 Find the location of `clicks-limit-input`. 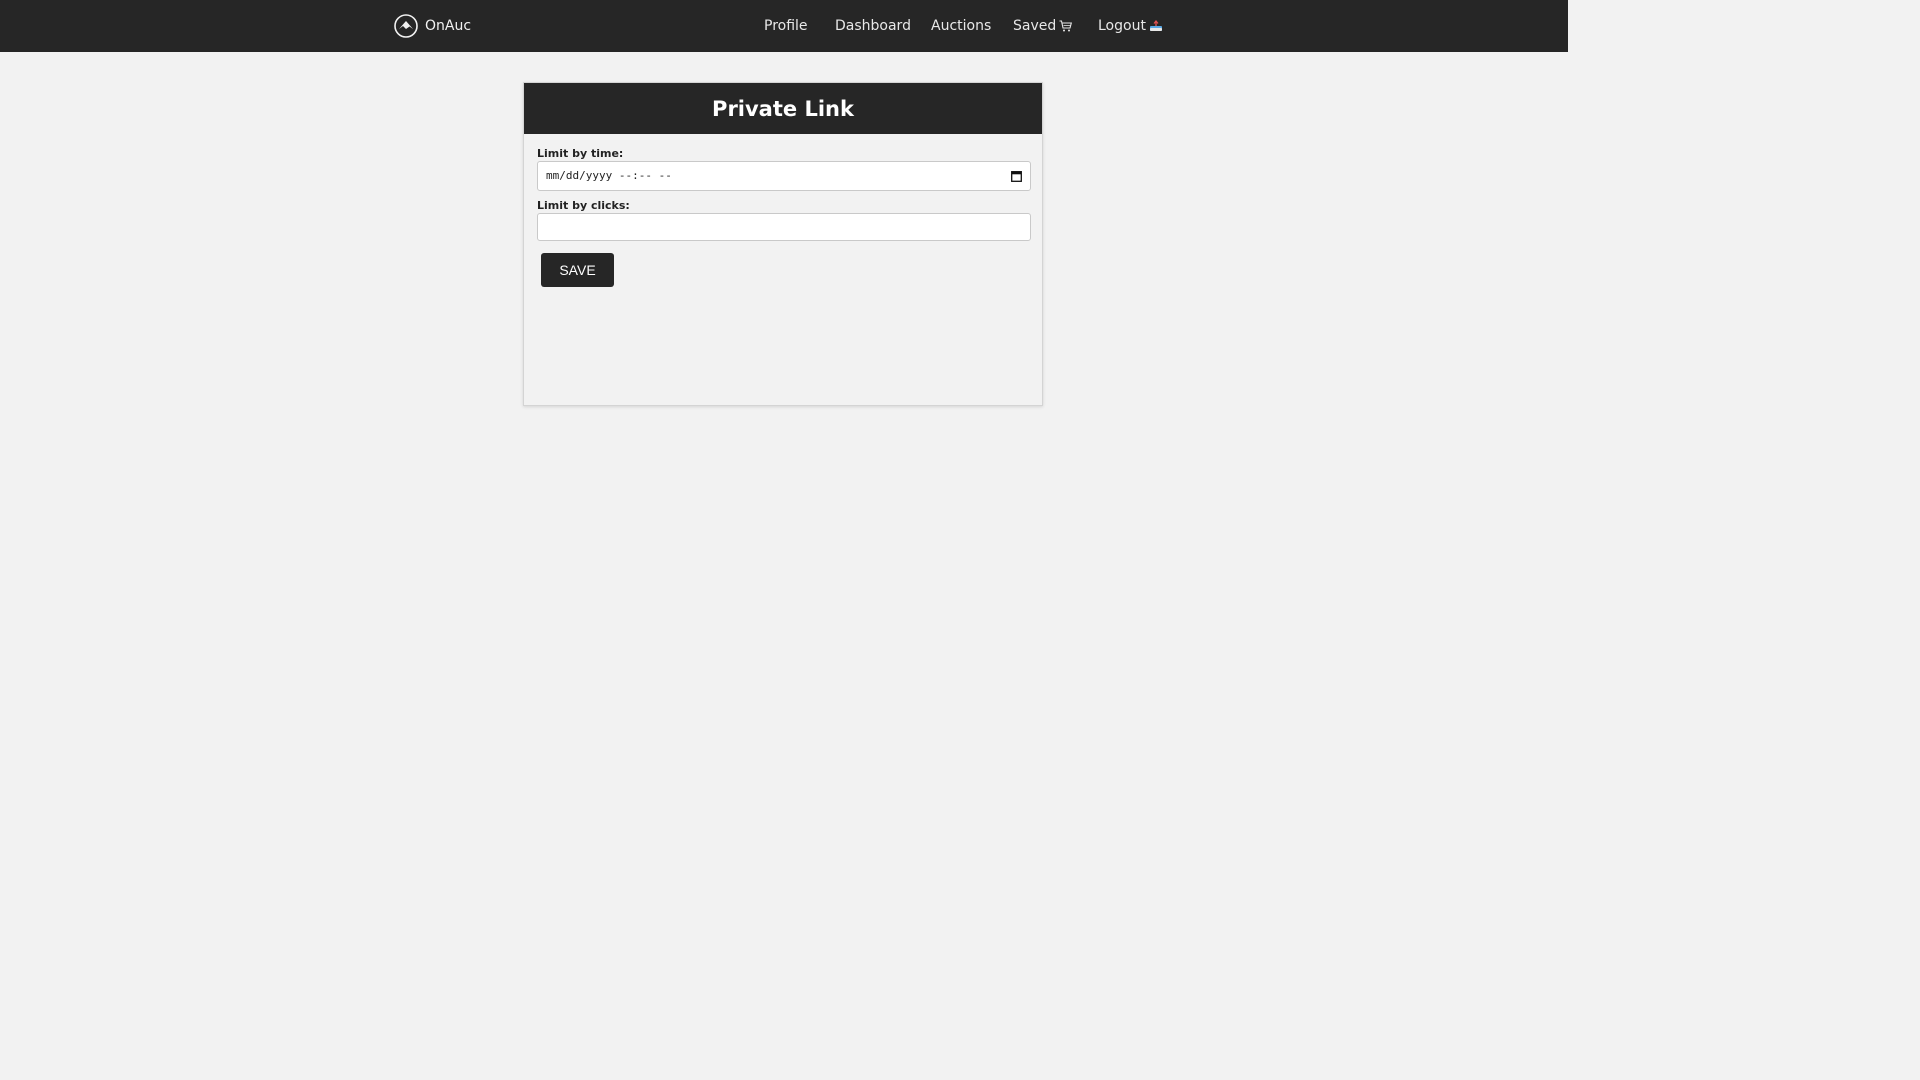

clicks-limit-input is located at coordinates (784, 227).